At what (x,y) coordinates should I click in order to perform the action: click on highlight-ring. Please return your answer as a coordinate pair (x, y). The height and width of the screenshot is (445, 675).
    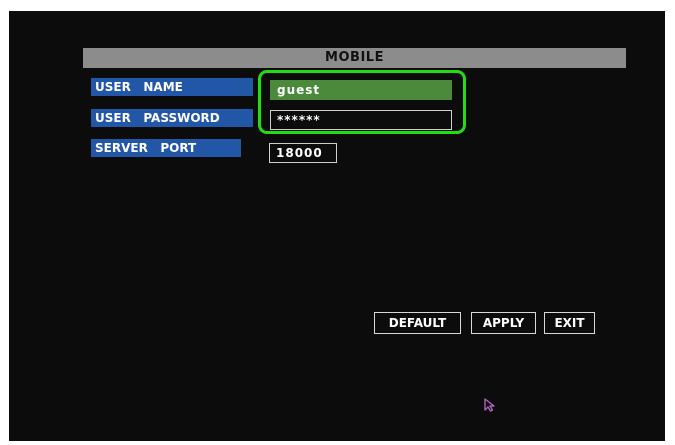
    Looking at the image, I should click on (362, 102).